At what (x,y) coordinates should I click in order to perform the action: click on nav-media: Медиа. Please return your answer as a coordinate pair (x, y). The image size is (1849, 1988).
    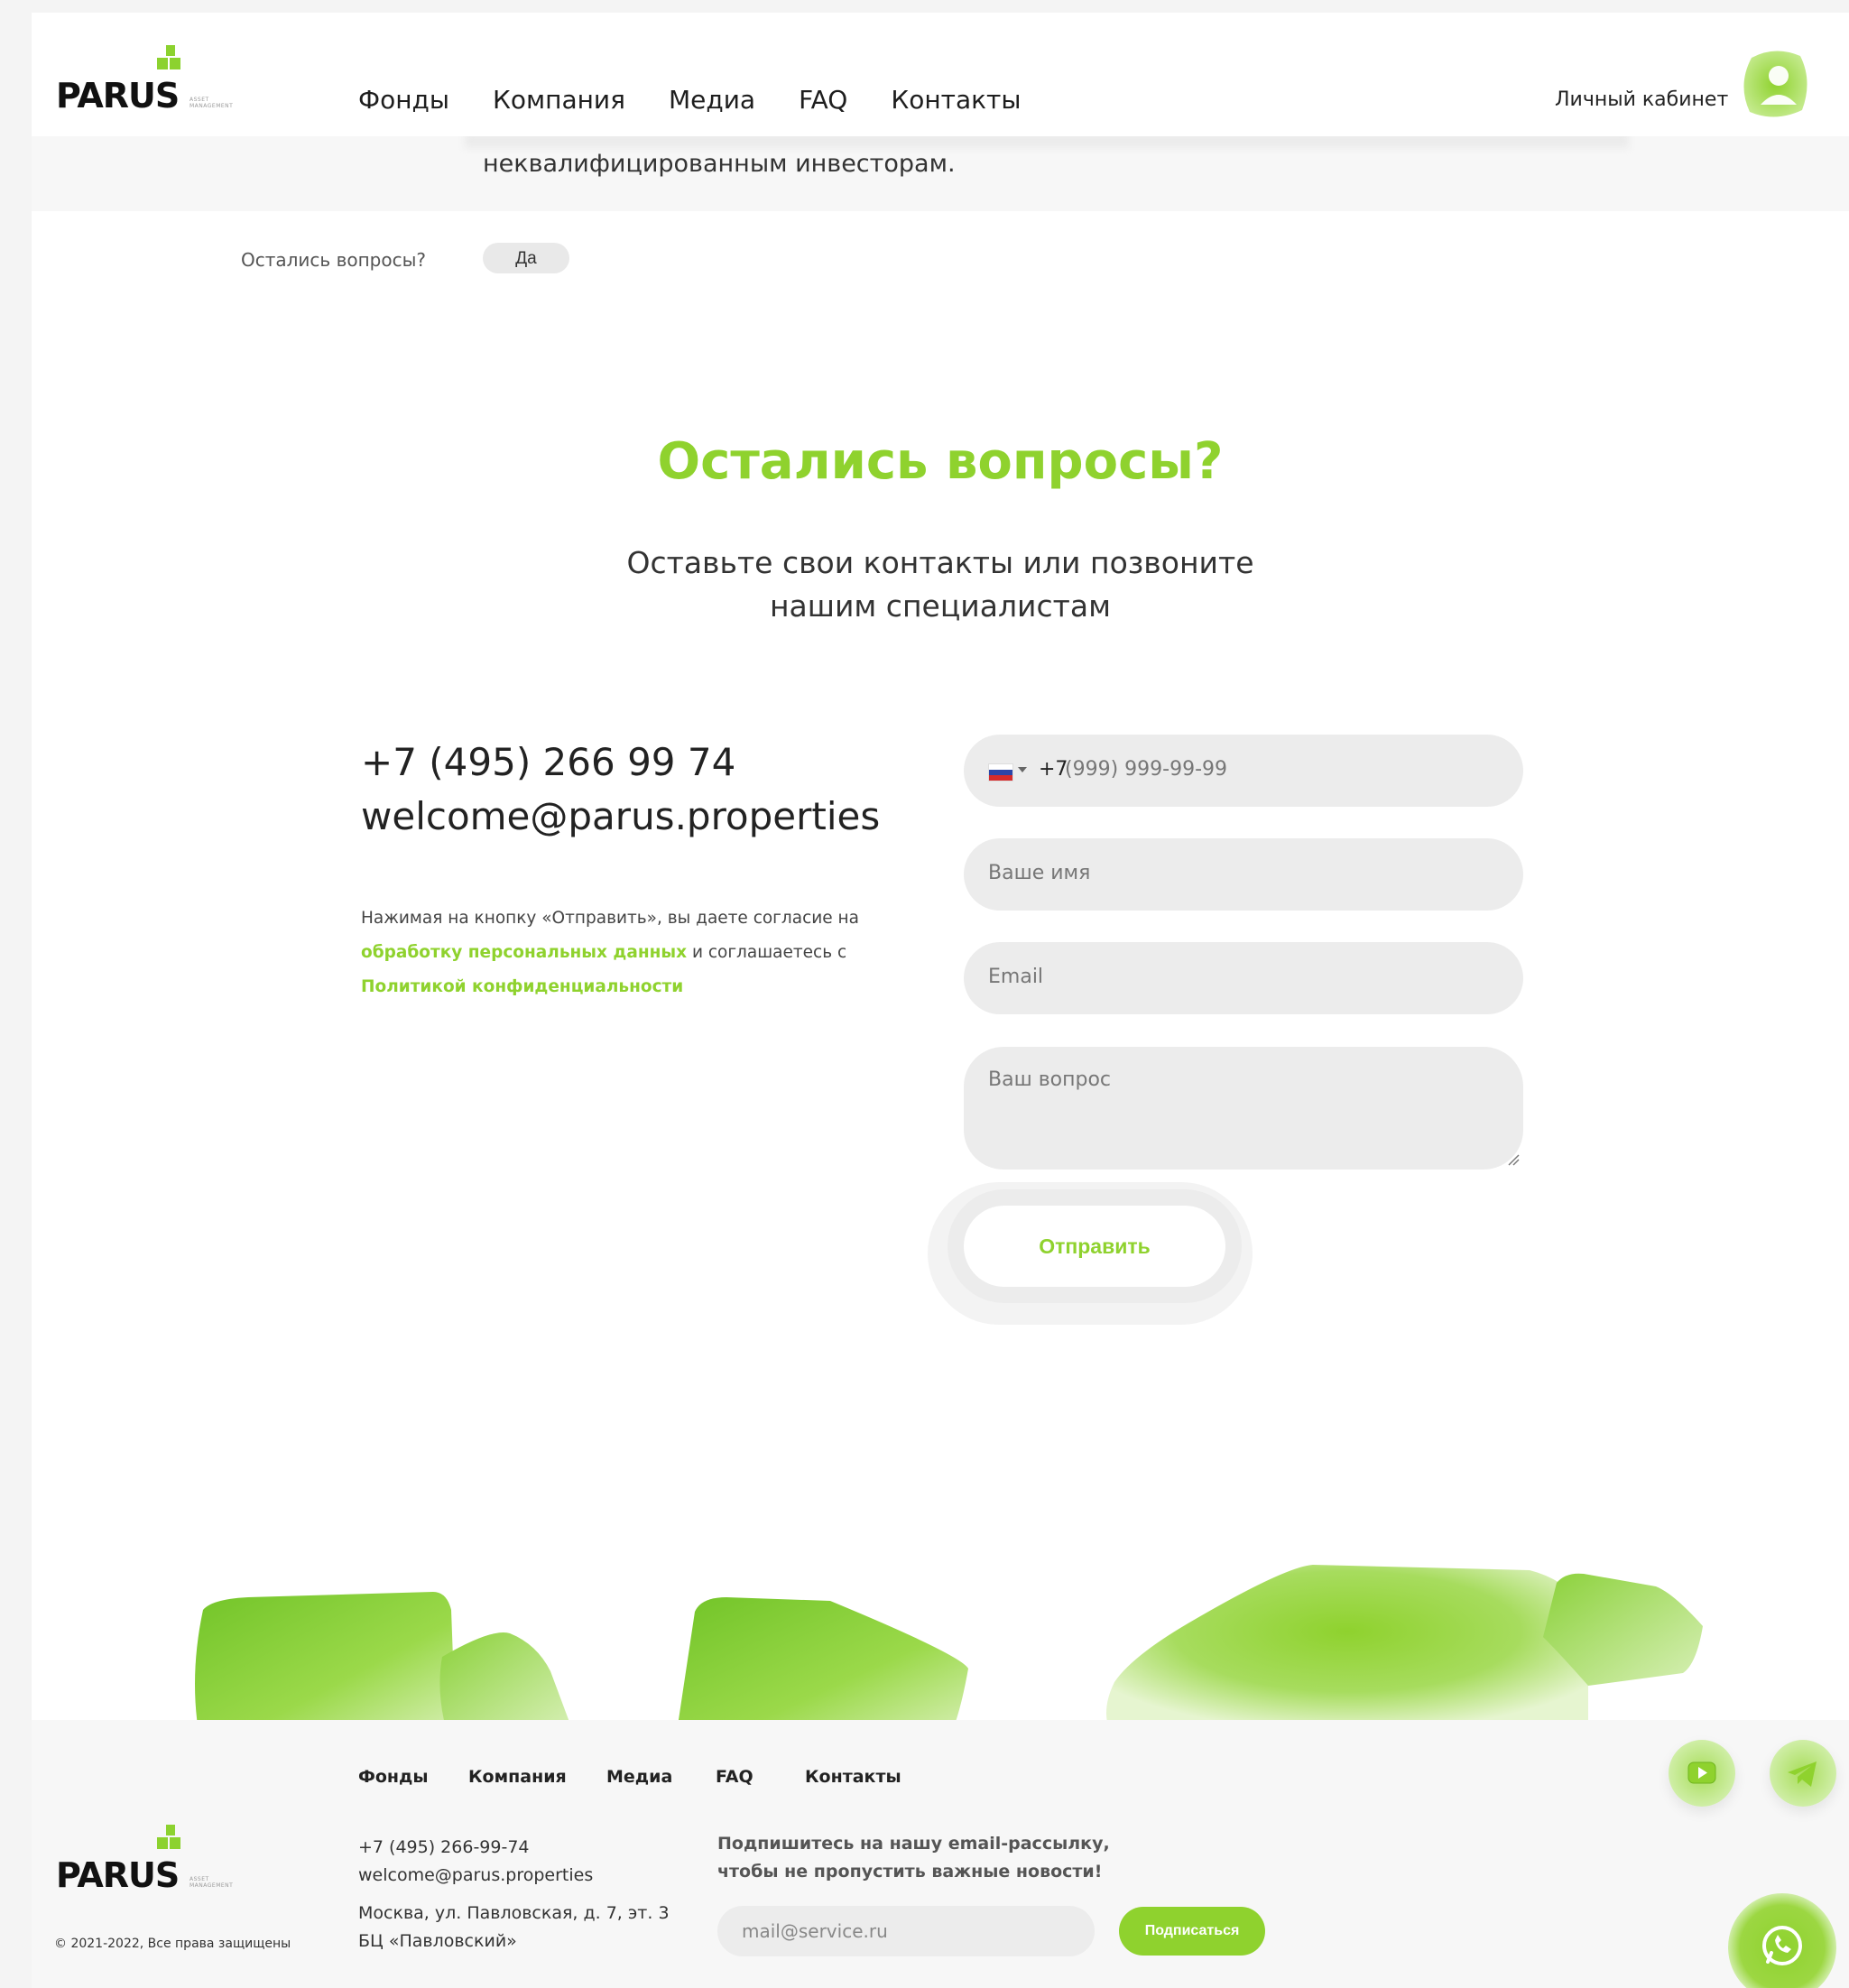
    Looking at the image, I should click on (712, 100).